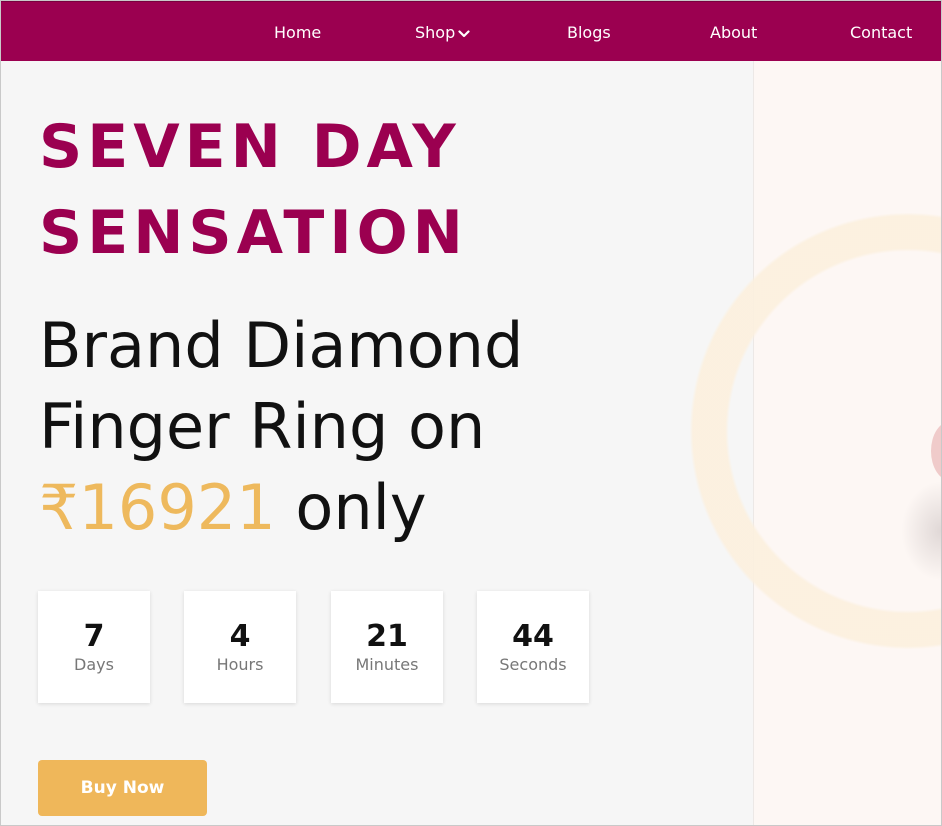  I want to click on main-navbar: Home Shop Blogs About Contact, so click(471, 31).